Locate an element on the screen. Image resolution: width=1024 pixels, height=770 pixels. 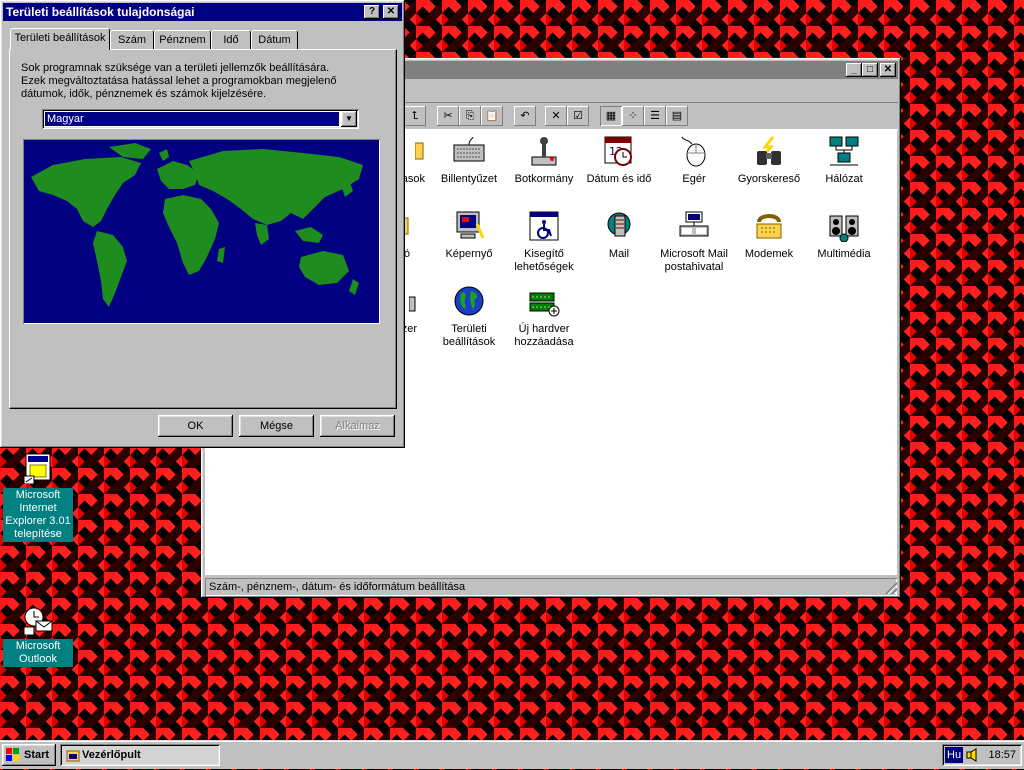
tab-date: Dátum is located at coordinates (274, 39).